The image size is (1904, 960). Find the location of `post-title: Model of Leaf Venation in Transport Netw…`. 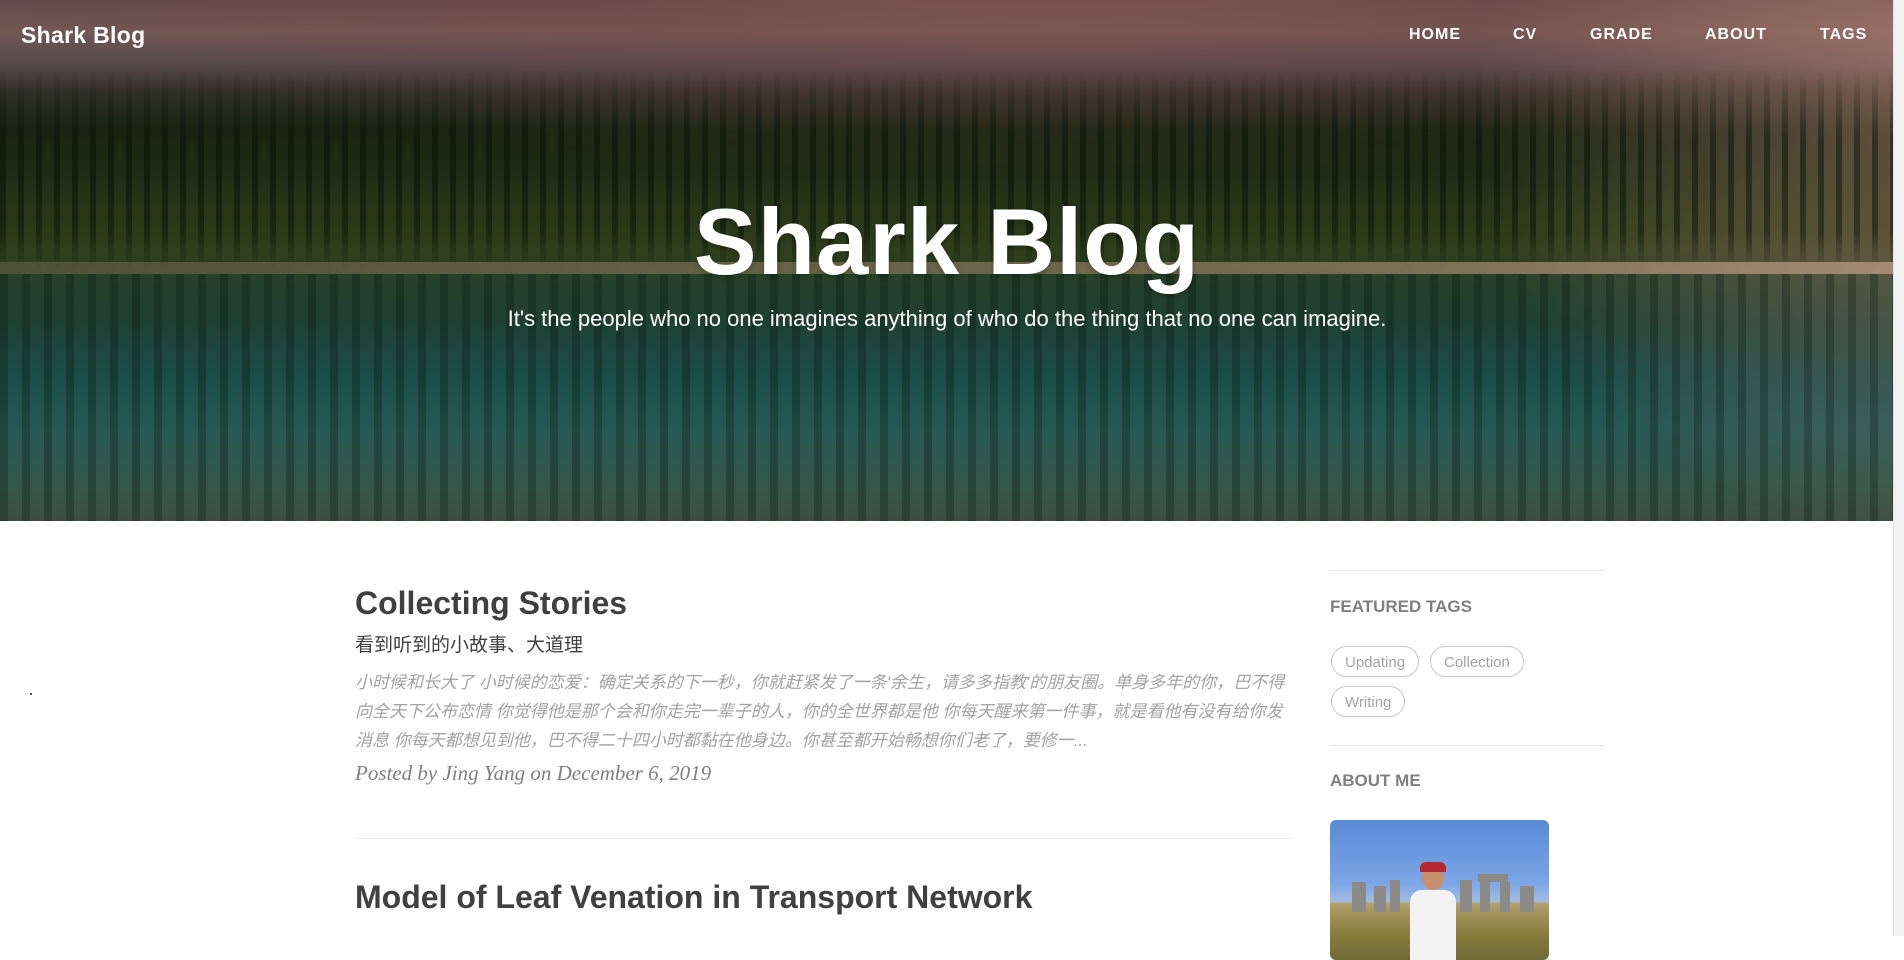

post-title: Model of Leaf Venation in Transport Netw… is located at coordinates (824, 897).